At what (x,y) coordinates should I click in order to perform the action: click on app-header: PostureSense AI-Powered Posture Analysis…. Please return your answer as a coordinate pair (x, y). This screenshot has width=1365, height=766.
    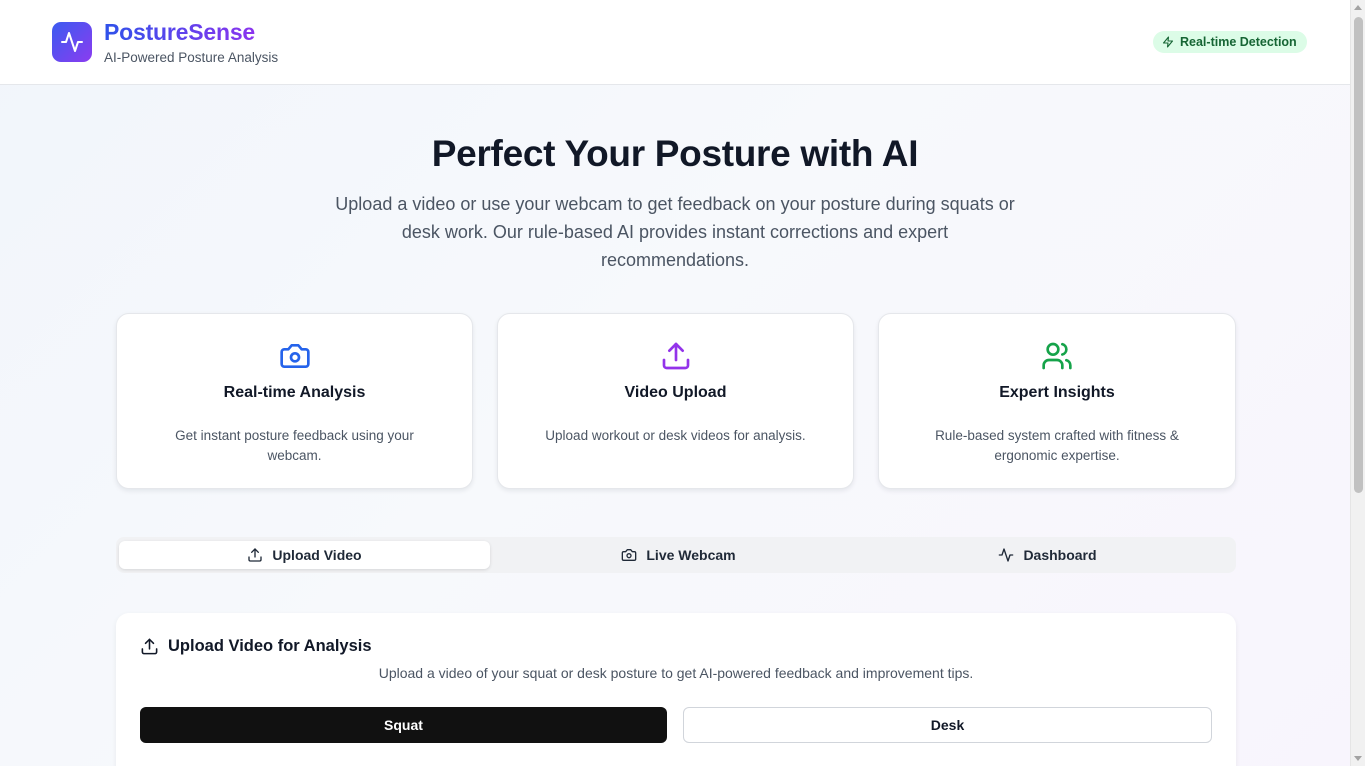
    Looking at the image, I should click on (675, 42).